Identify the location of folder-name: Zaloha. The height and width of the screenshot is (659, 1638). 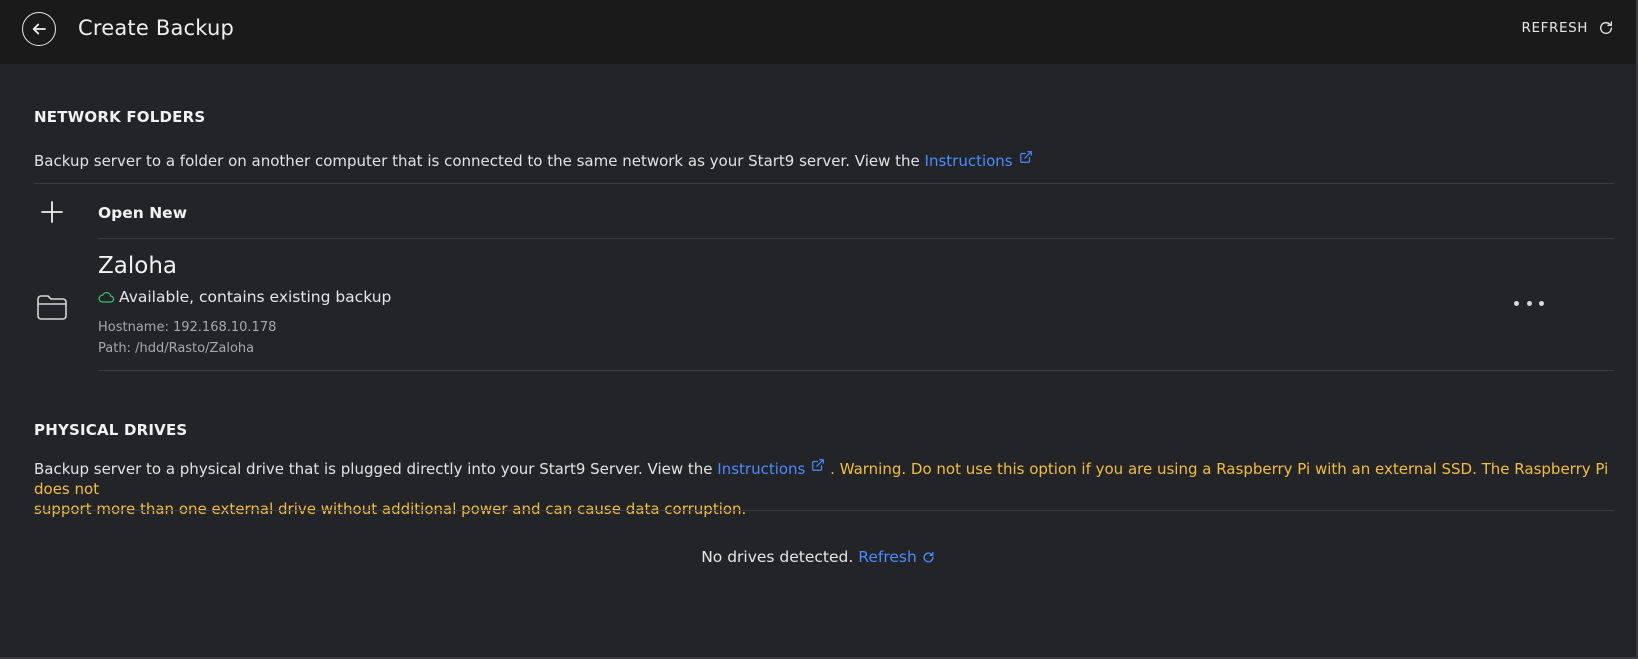
(137, 266).